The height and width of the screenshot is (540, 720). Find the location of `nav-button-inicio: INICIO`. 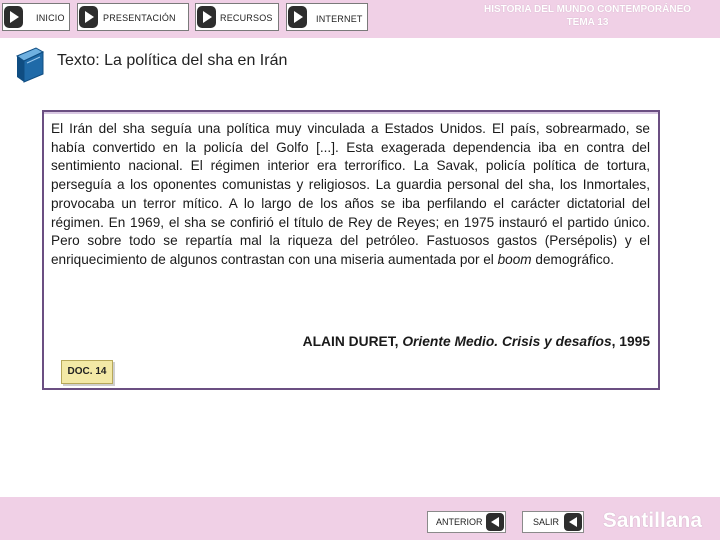

nav-button-inicio: INICIO is located at coordinates (36, 17).